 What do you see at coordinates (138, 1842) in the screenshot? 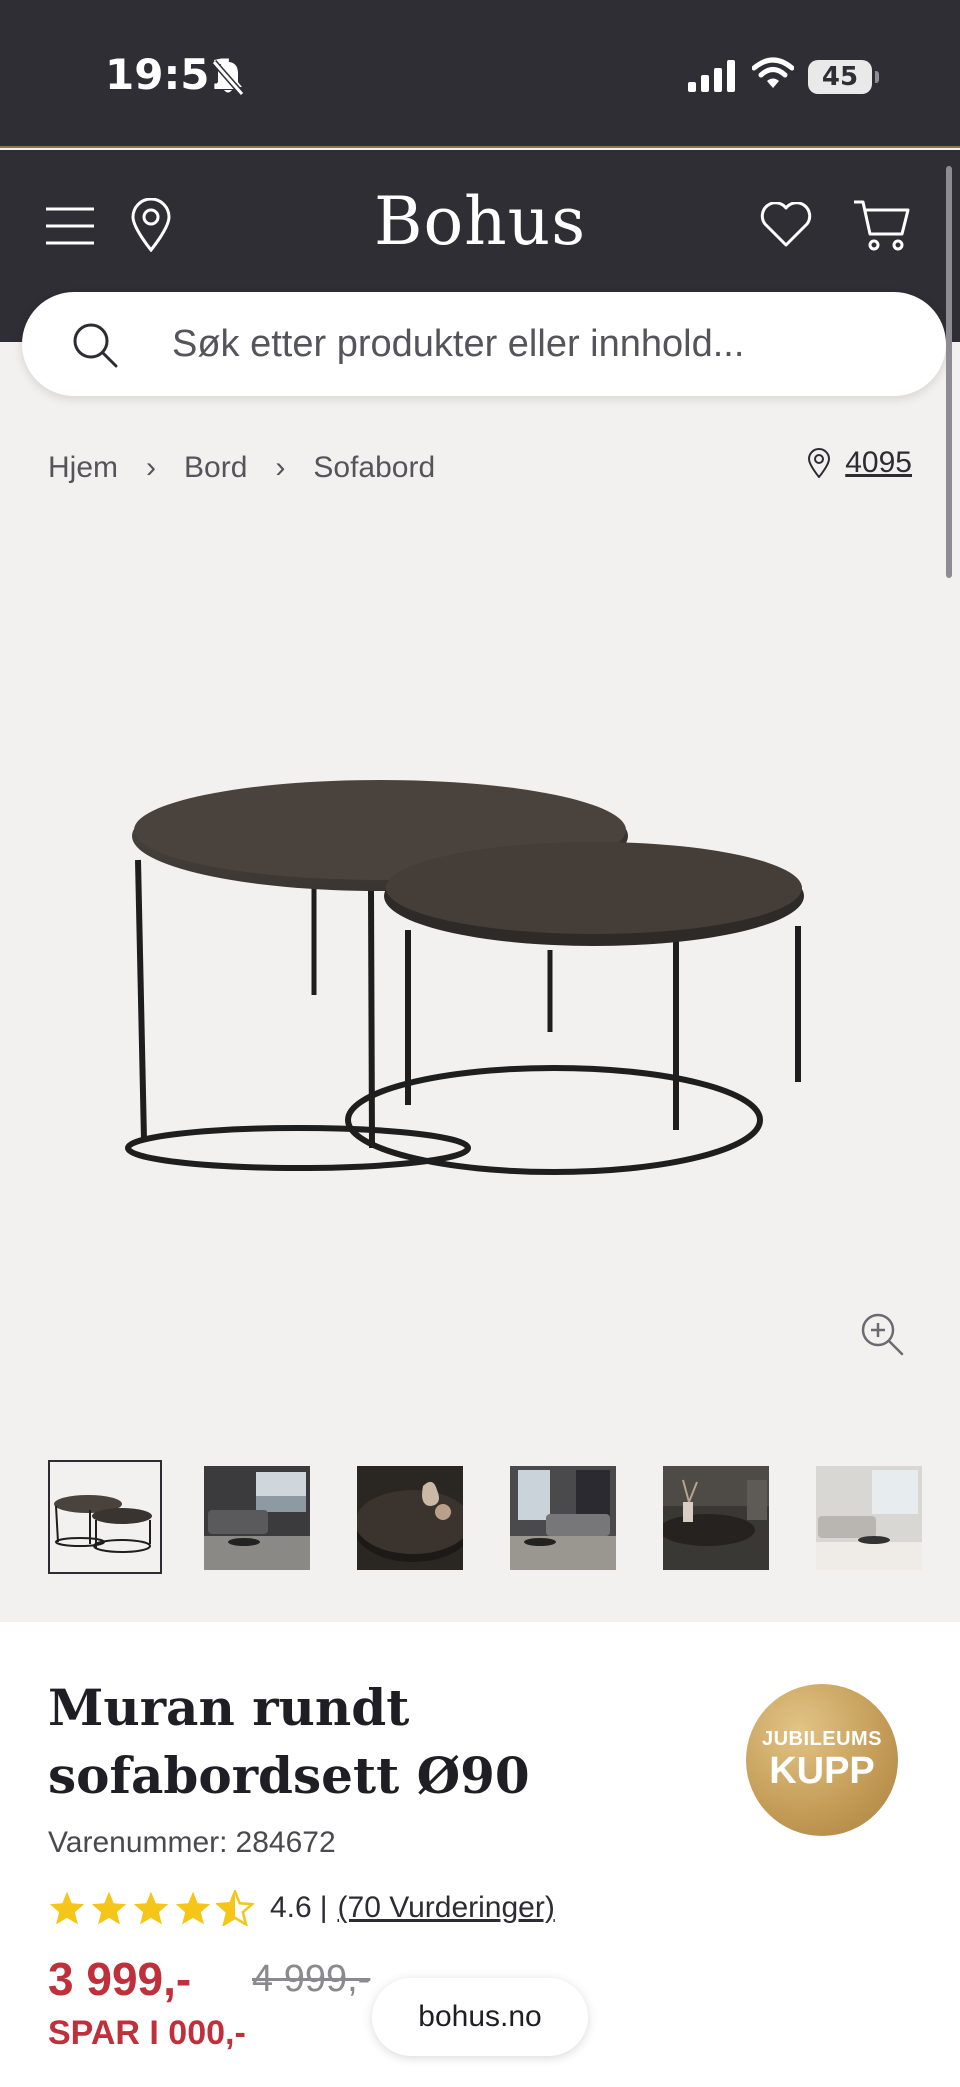
I see `sku-label: Varenummer:` at bounding box center [138, 1842].